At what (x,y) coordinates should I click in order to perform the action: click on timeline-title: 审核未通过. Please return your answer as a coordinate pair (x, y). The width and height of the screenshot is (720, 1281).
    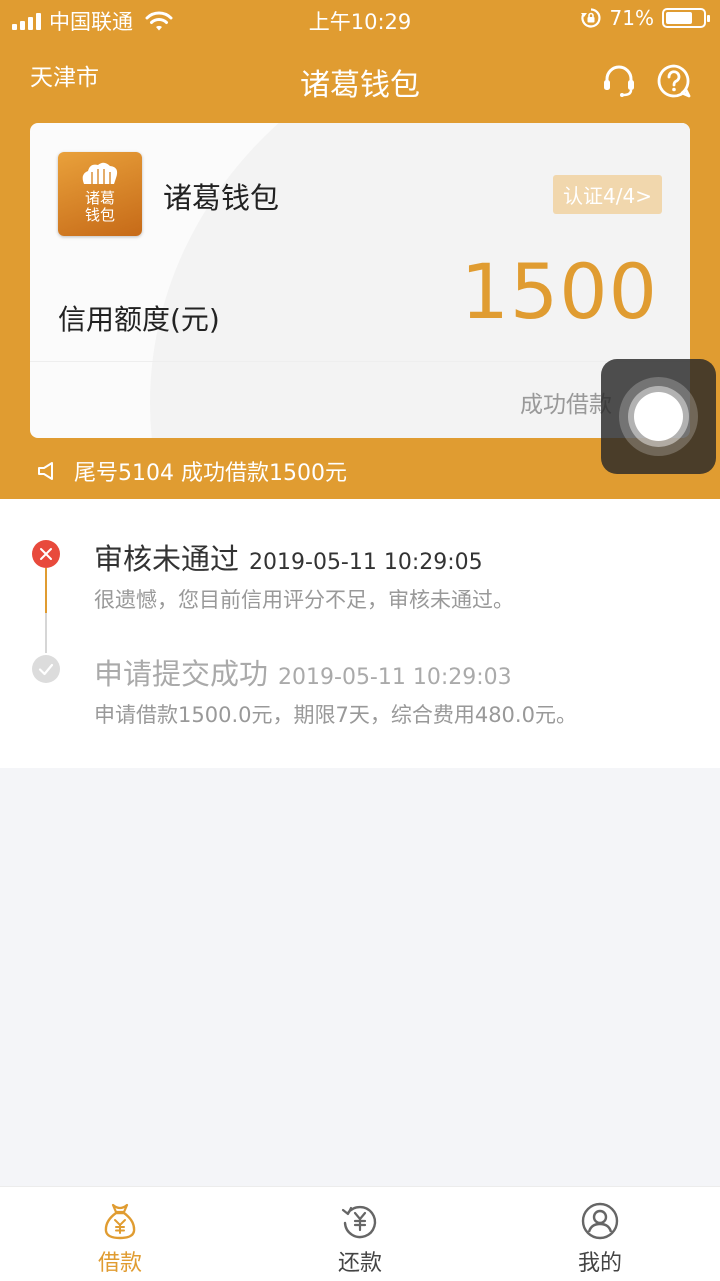
    Looking at the image, I should click on (167, 559).